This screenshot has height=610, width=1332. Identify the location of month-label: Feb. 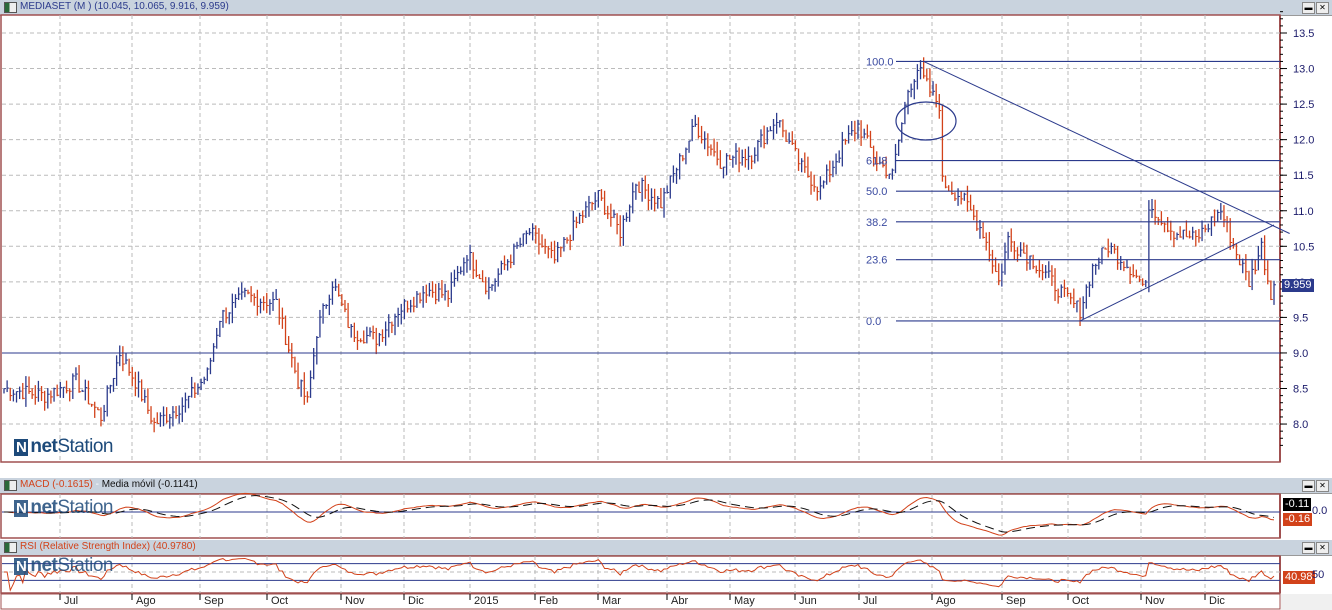
(548, 601).